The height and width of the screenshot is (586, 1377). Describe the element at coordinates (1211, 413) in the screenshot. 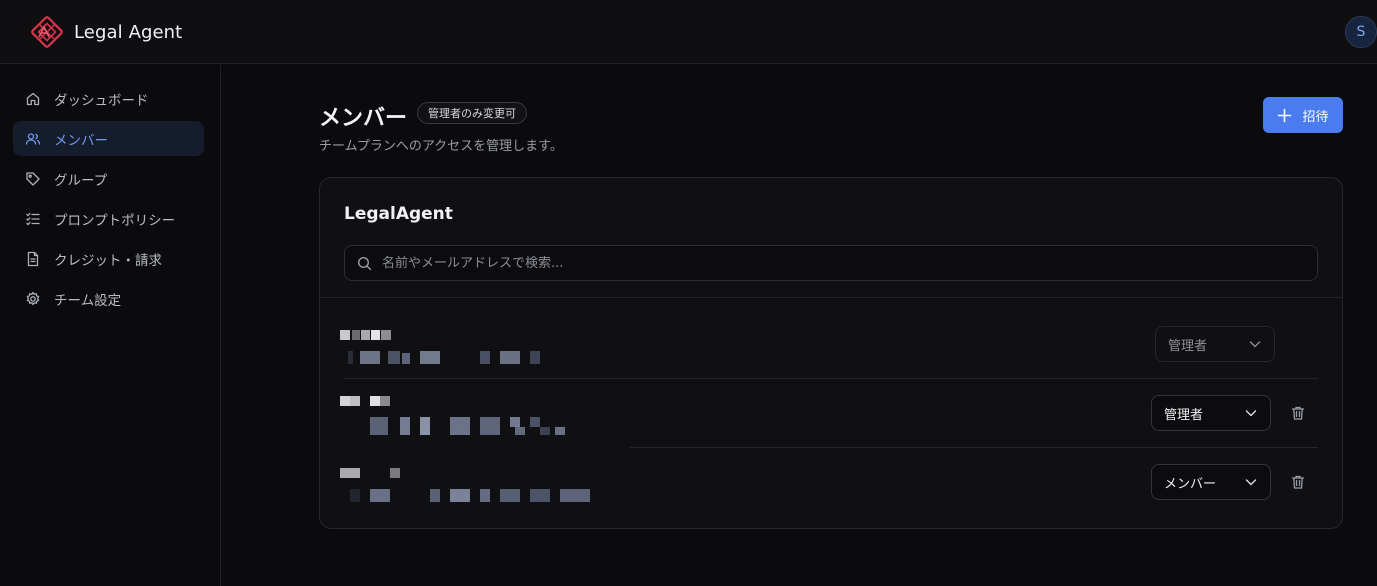

I see `member-2-role-select: 管理者` at that location.